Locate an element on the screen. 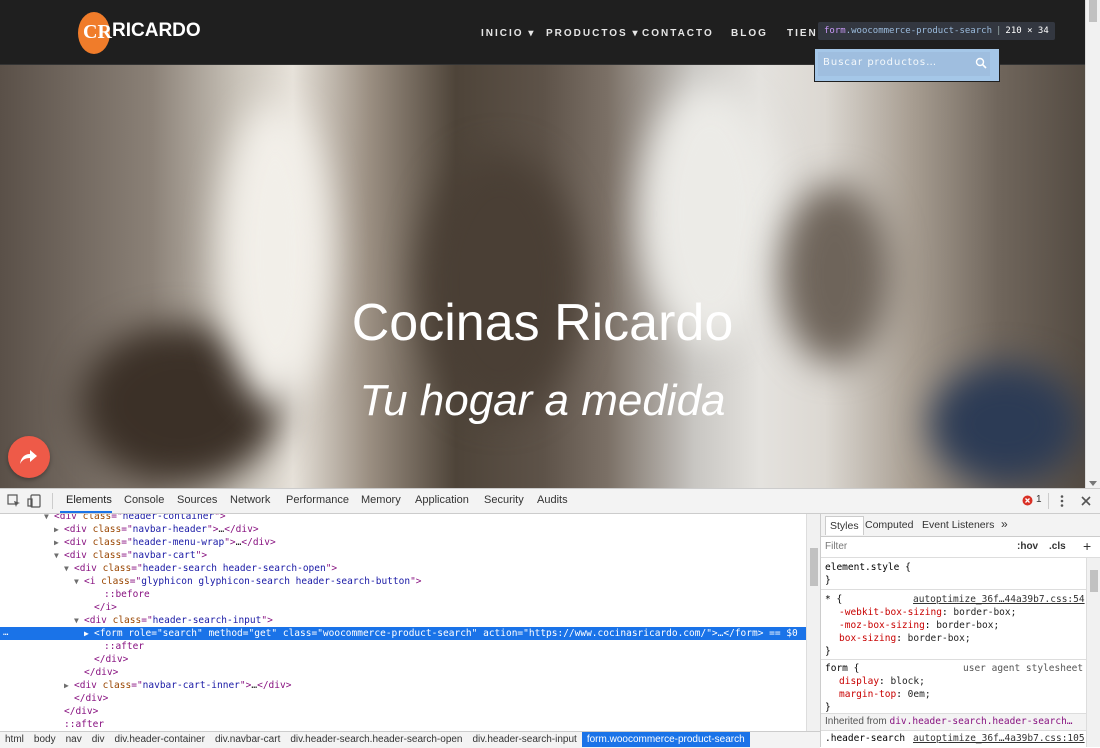 Image resolution: width=1100 pixels, height=748 pixels. css-declaration: -webkit-box-sizing: border-box; is located at coordinates (927, 612).